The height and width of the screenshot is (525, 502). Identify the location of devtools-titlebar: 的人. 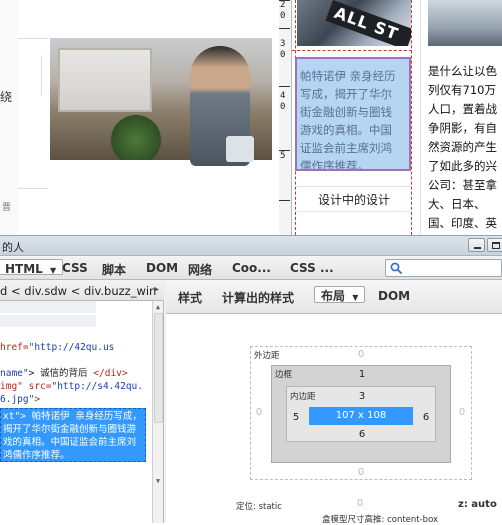
(251, 246).